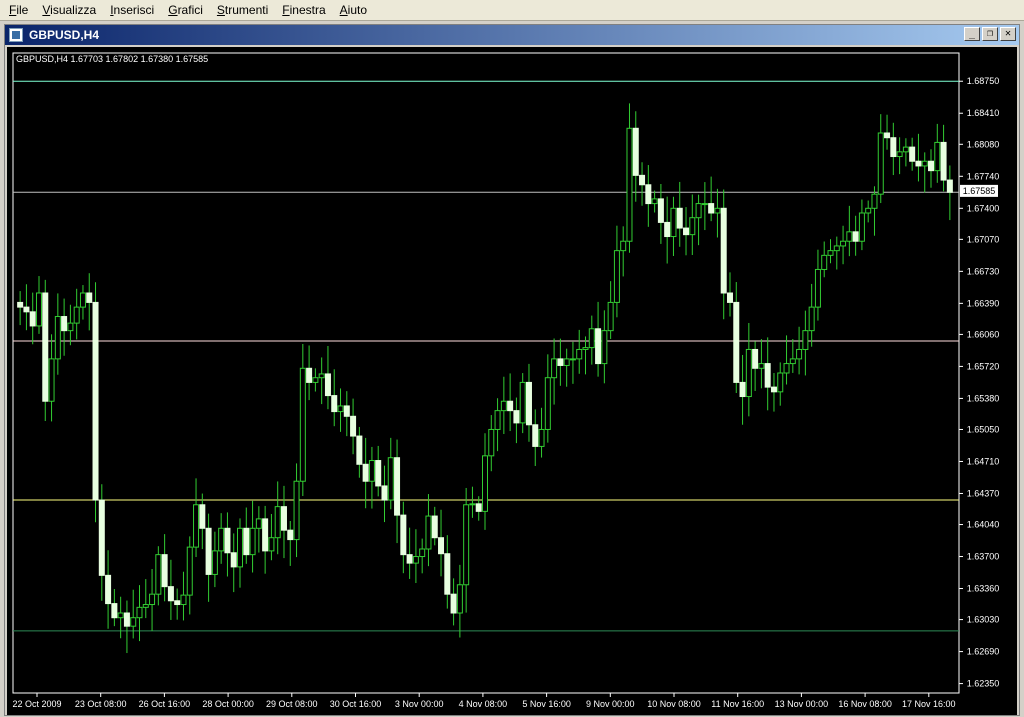 This screenshot has height=717, width=1024. Describe the element at coordinates (483, 704) in the screenshot. I see `x-tick-label: 4 Nov 08:00` at that location.